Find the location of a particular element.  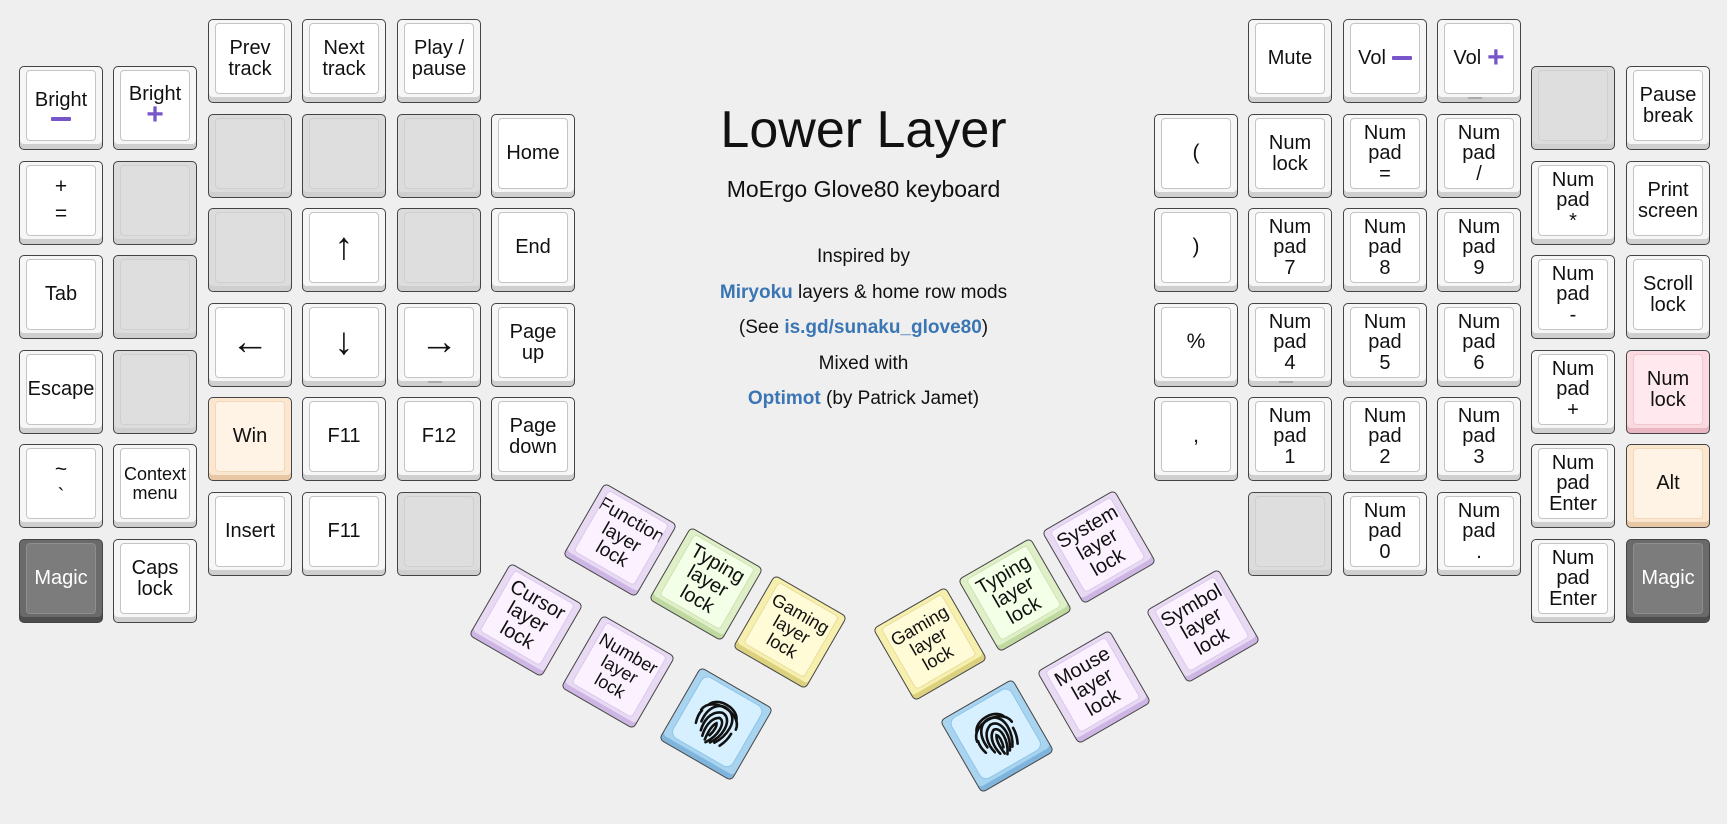

key-label: ↓ is located at coordinates (344, 342).